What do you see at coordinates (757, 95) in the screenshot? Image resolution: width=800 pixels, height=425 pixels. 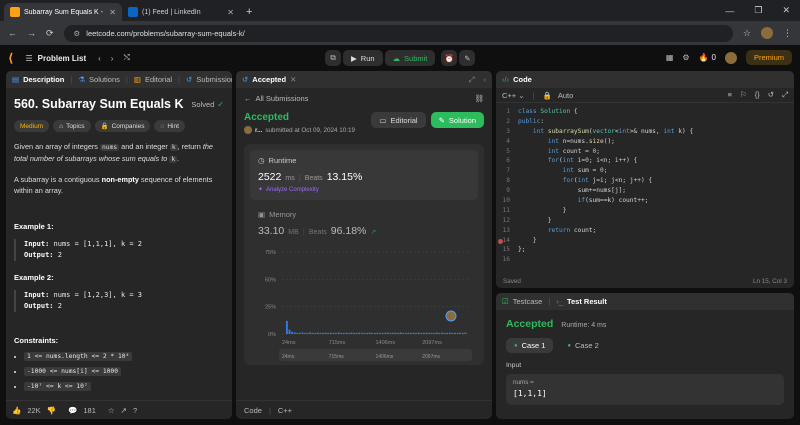 I see `braces-icon: {}` at bounding box center [757, 95].